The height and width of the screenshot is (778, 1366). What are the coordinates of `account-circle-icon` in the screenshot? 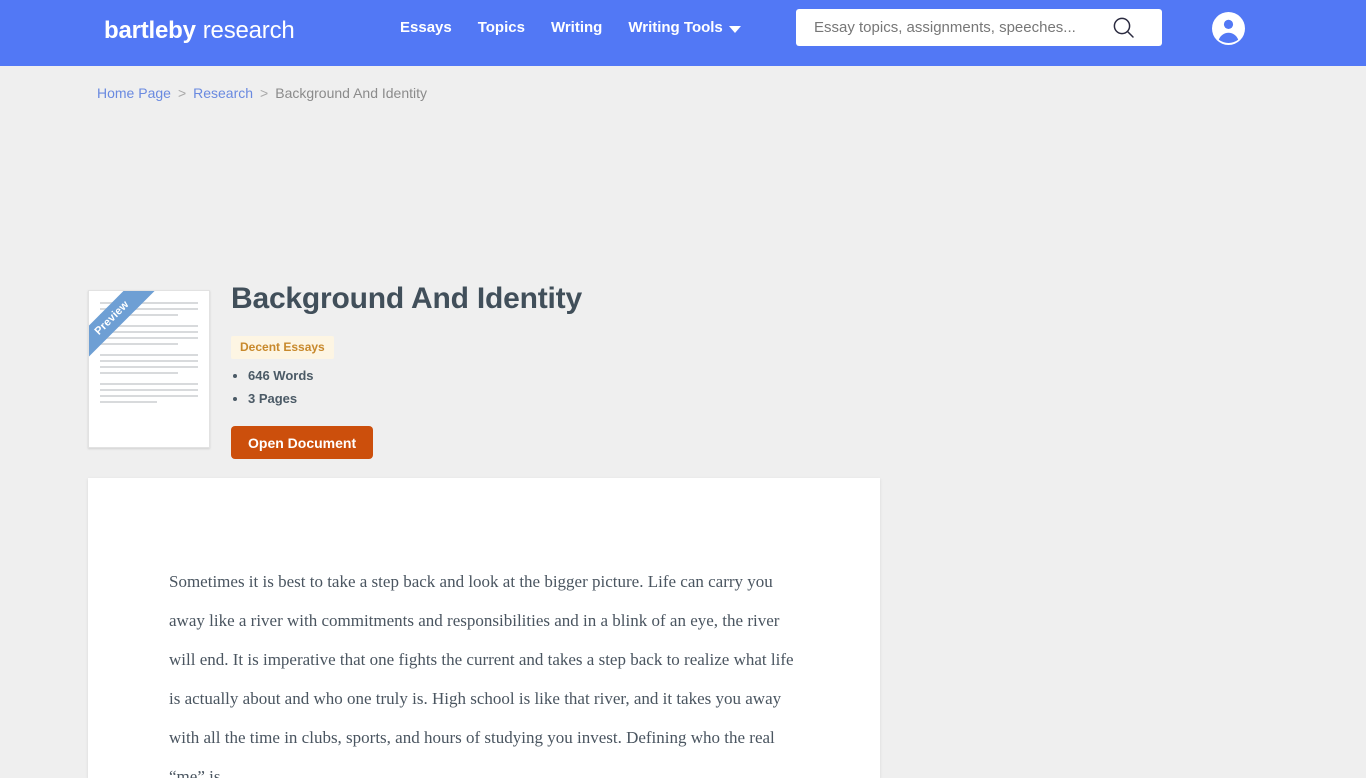 It's located at (1228, 28).